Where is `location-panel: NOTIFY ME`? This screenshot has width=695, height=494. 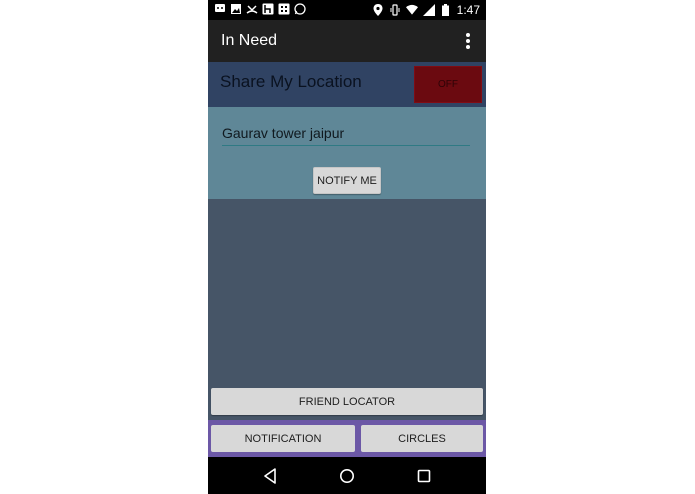 location-panel: NOTIFY ME is located at coordinates (347, 153).